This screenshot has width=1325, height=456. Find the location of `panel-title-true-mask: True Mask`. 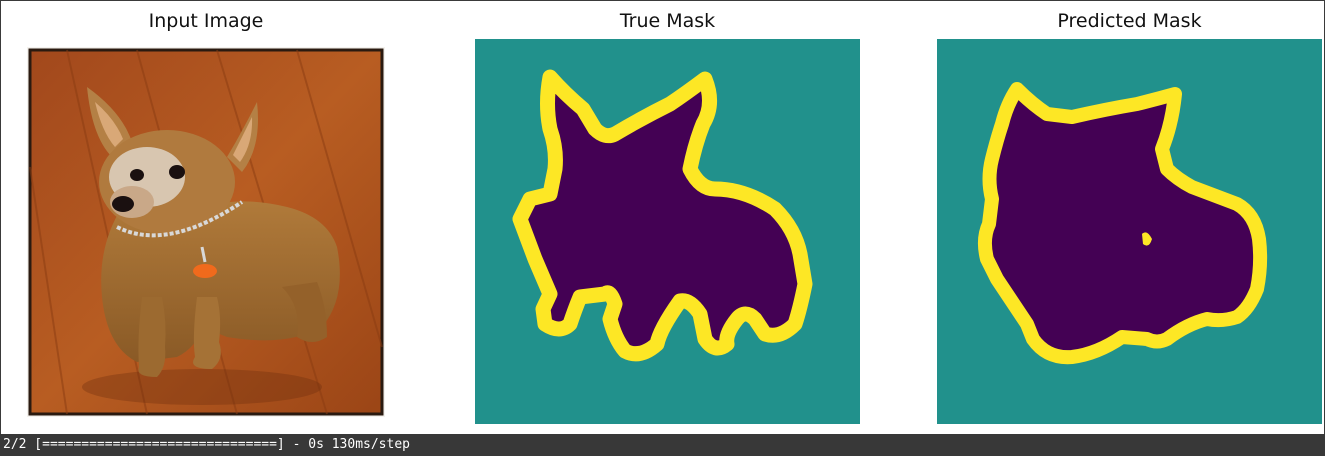

panel-title-true-mask: True Mask is located at coordinates (667, 21).